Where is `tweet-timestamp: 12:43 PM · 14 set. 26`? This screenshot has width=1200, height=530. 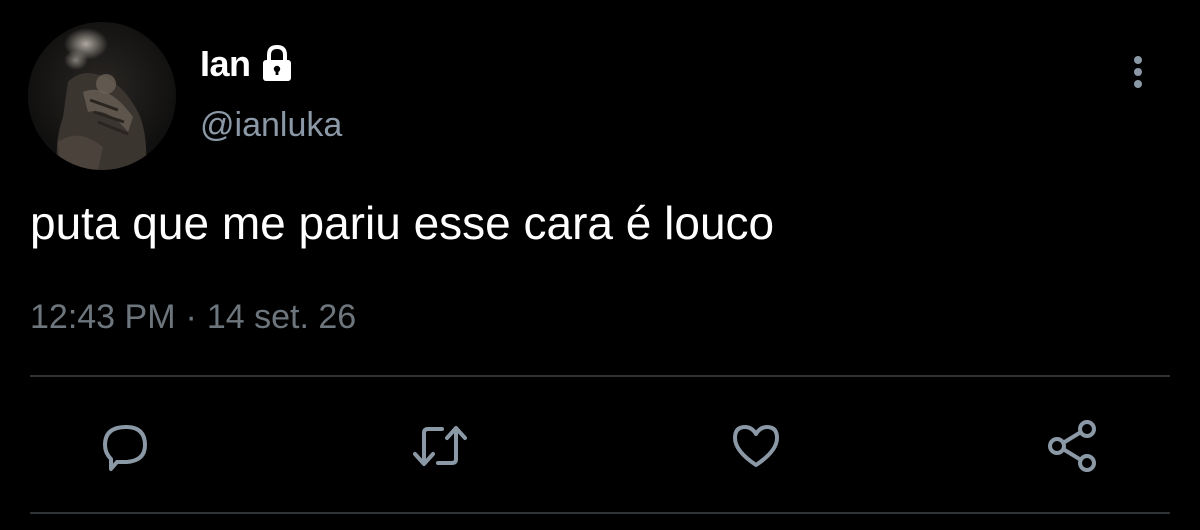
tweet-timestamp: 12:43 PM · 14 set. 26 is located at coordinates (193, 317).